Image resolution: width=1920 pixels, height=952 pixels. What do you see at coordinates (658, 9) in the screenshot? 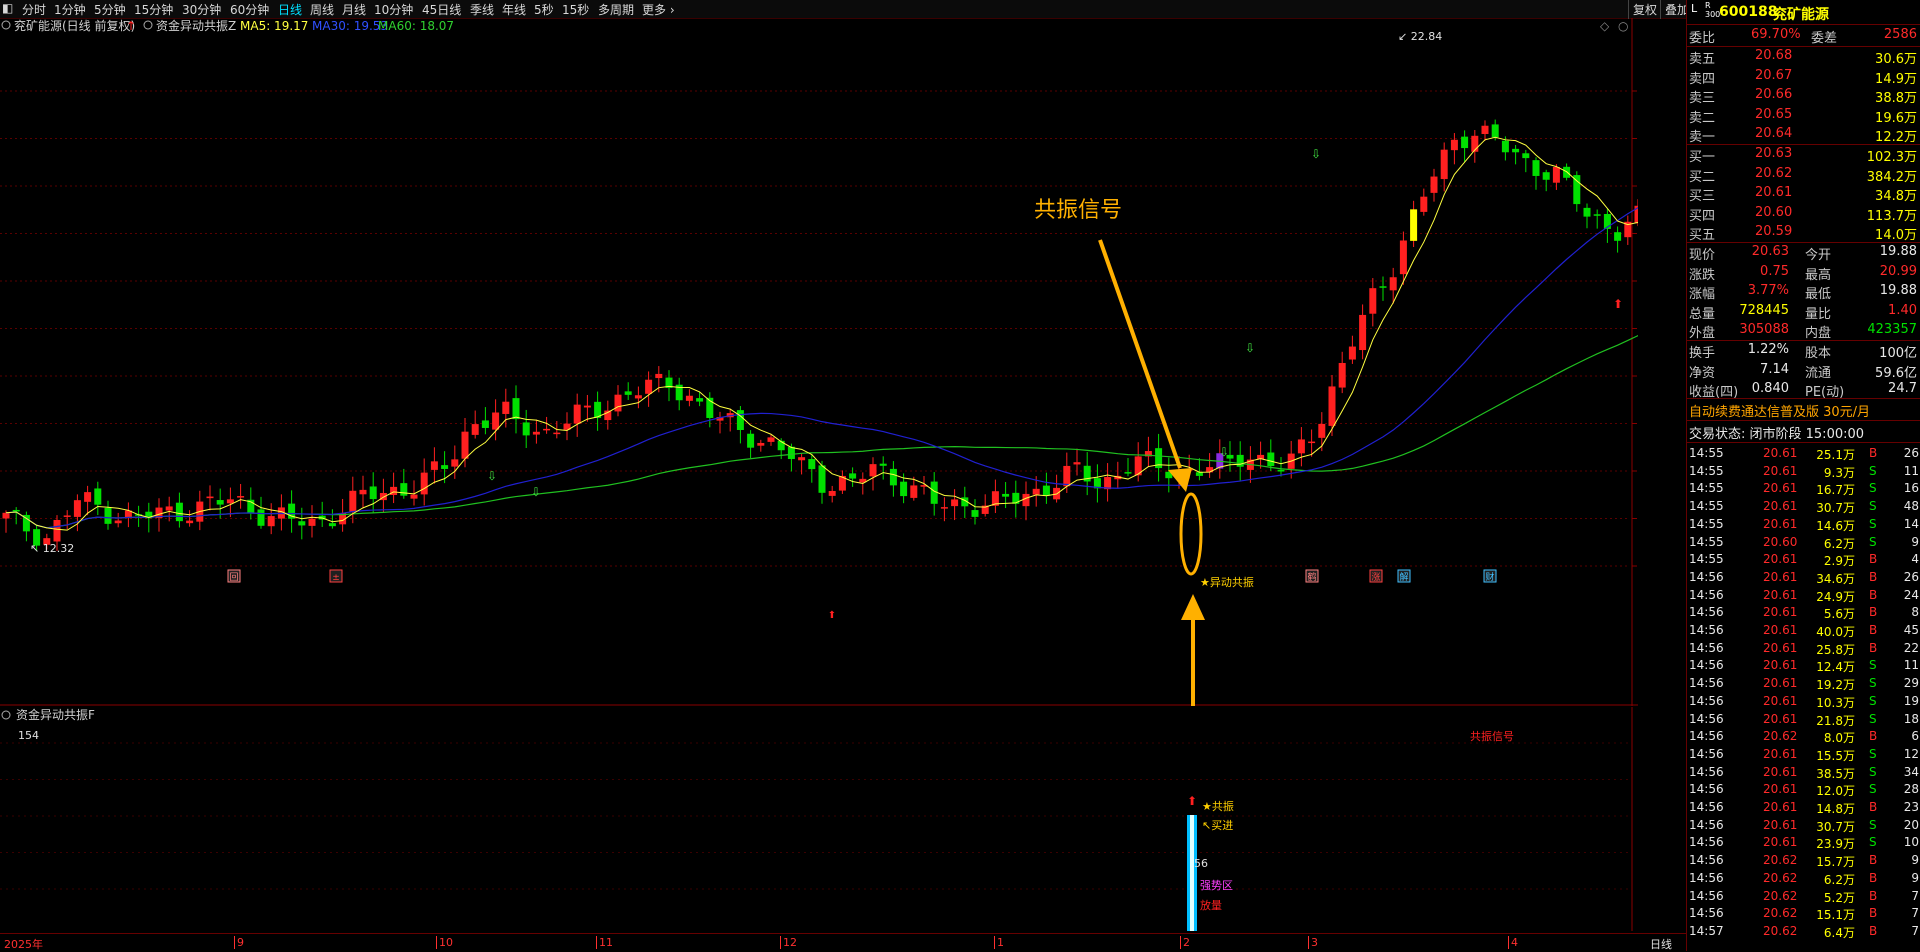
I see `period-tab-16: 更多 ›` at bounding box center [658, 9].